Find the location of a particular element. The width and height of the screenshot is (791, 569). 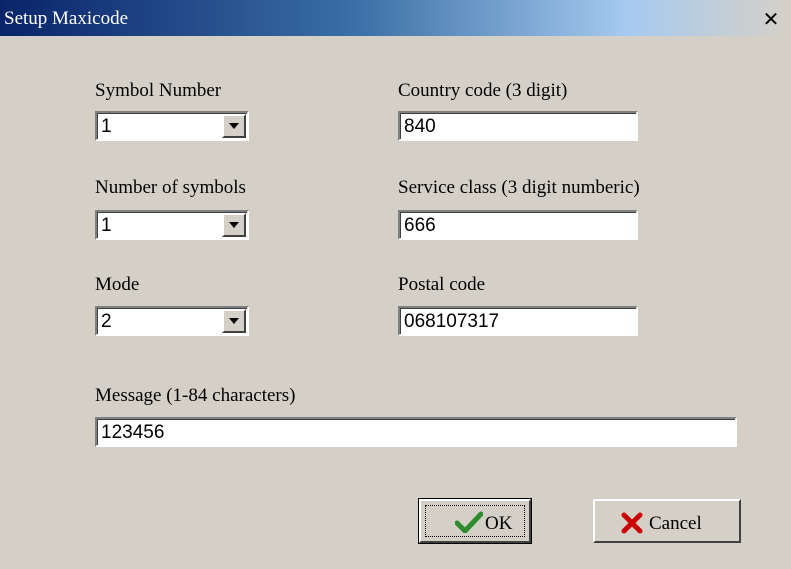

close-button: ✕ is located at coordinates (771, 19).